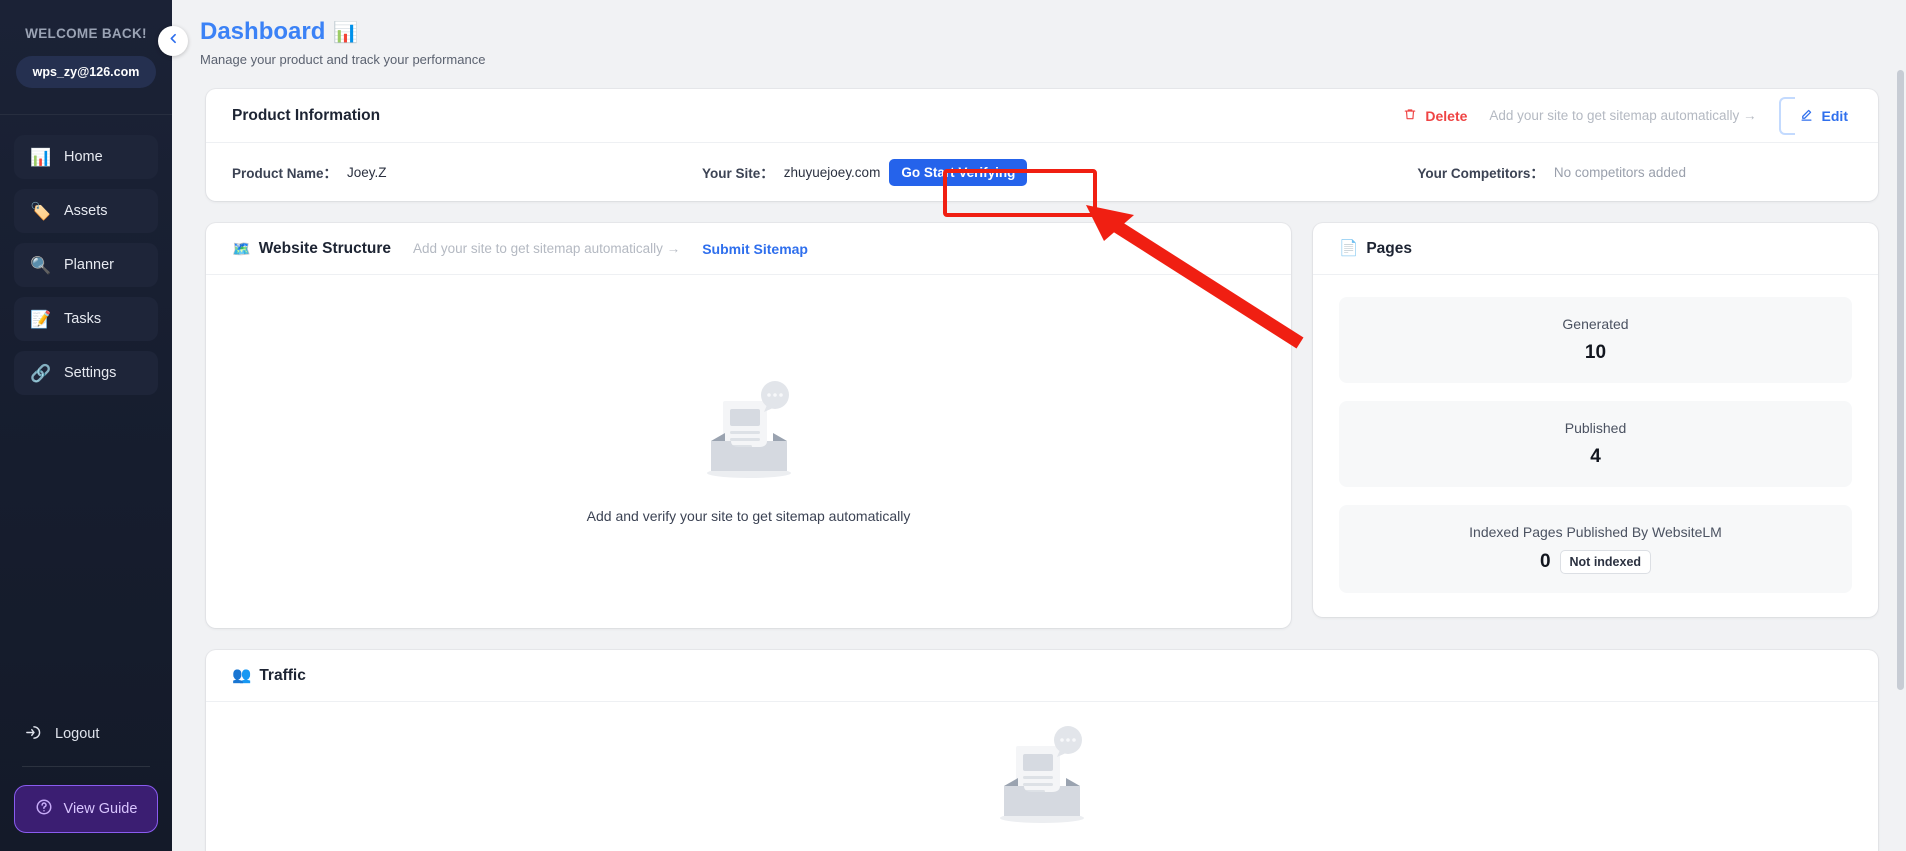 Image resolution: width=1906 pixels, height=851 pixels. I want to click on go-start-verifying-button: Go Start Verifying, so click(958, 172).